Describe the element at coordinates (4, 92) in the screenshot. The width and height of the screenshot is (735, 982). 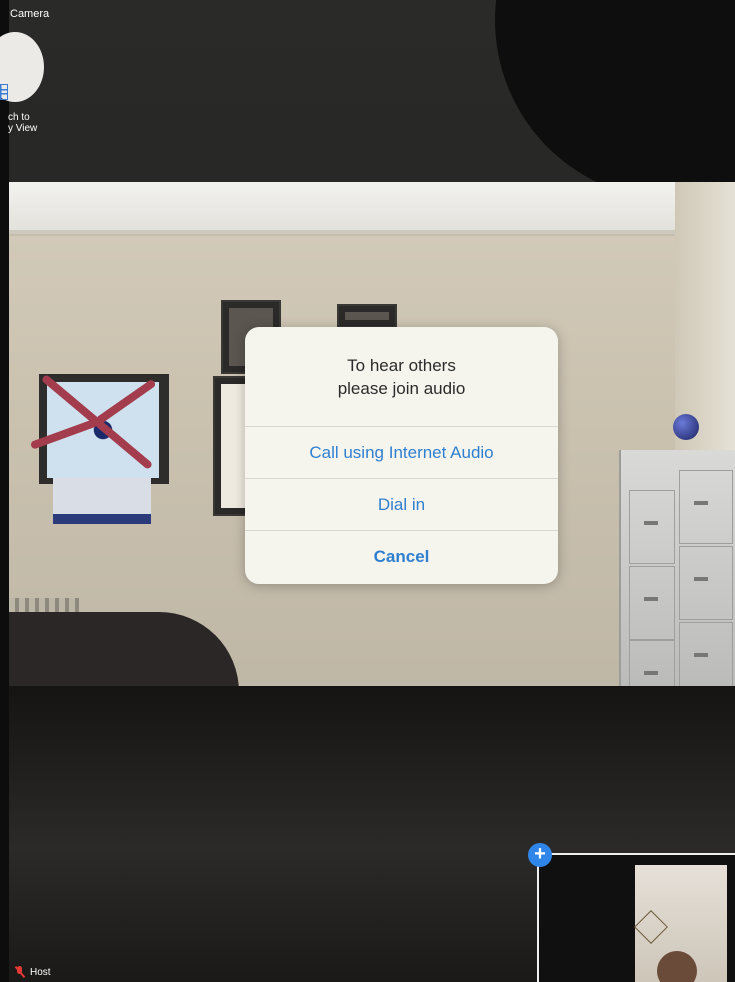
I see `grid-icon` at that location.